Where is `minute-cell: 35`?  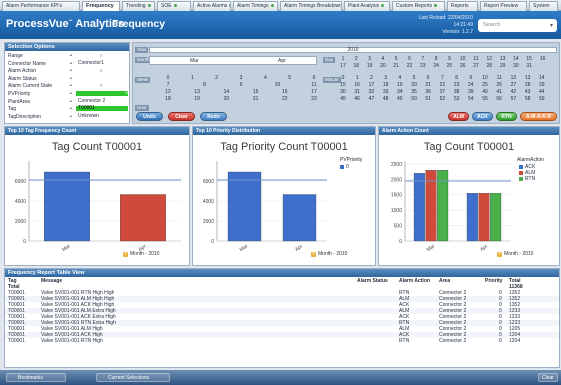
minute-cell: 35 is located at coordinates (414, 92).